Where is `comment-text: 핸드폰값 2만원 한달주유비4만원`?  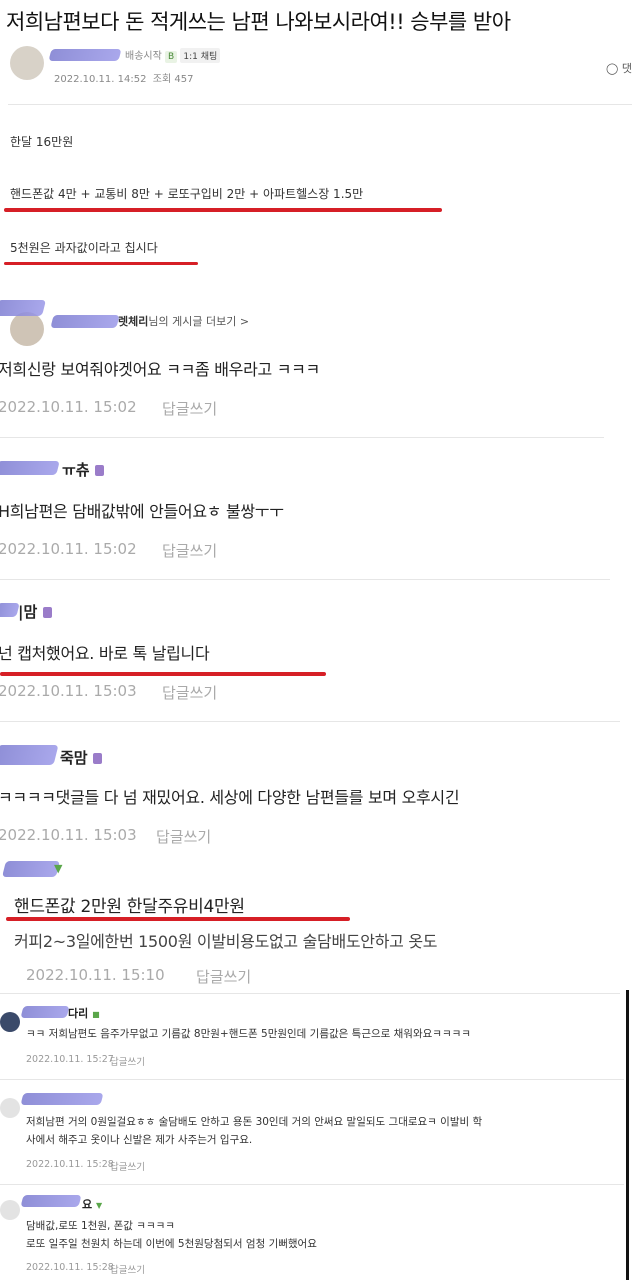
comment-text: 핸드폰값 2만원 한달주유비4만원 is located at coordinates (129, 907).